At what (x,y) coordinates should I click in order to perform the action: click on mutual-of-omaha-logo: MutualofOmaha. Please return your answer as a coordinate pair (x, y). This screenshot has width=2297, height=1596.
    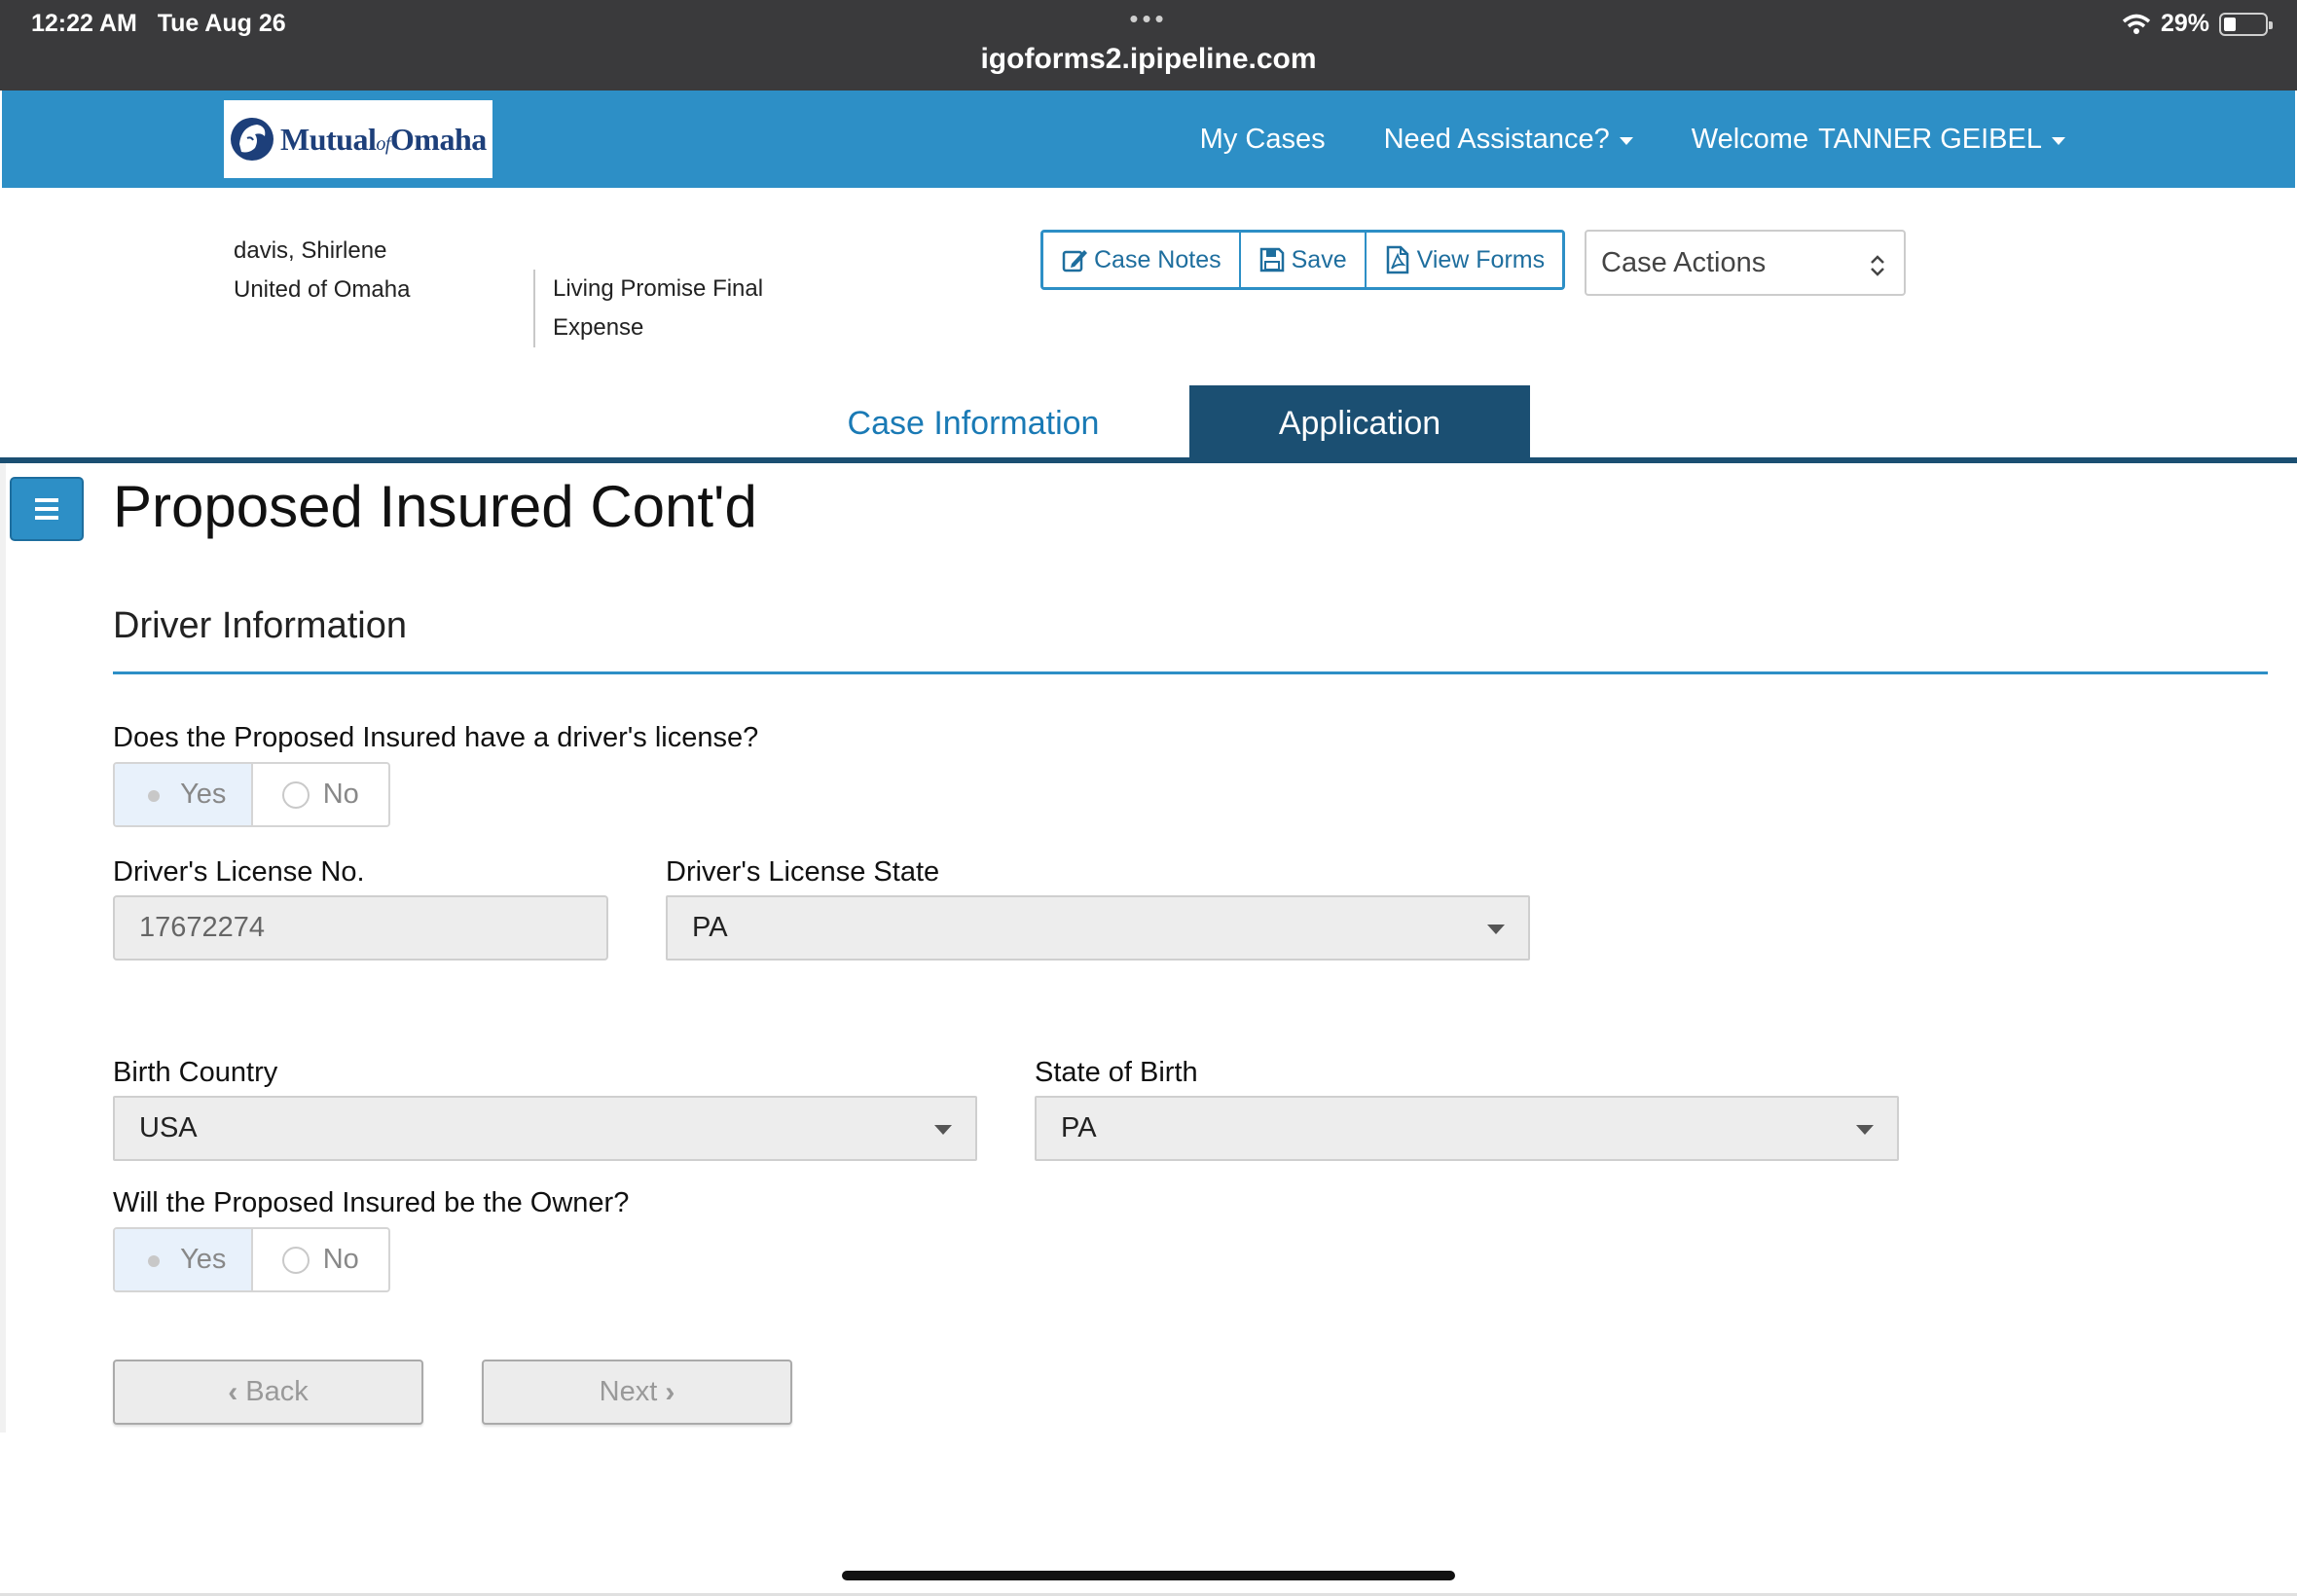
    Looking at the image, I should click on (358, 139).